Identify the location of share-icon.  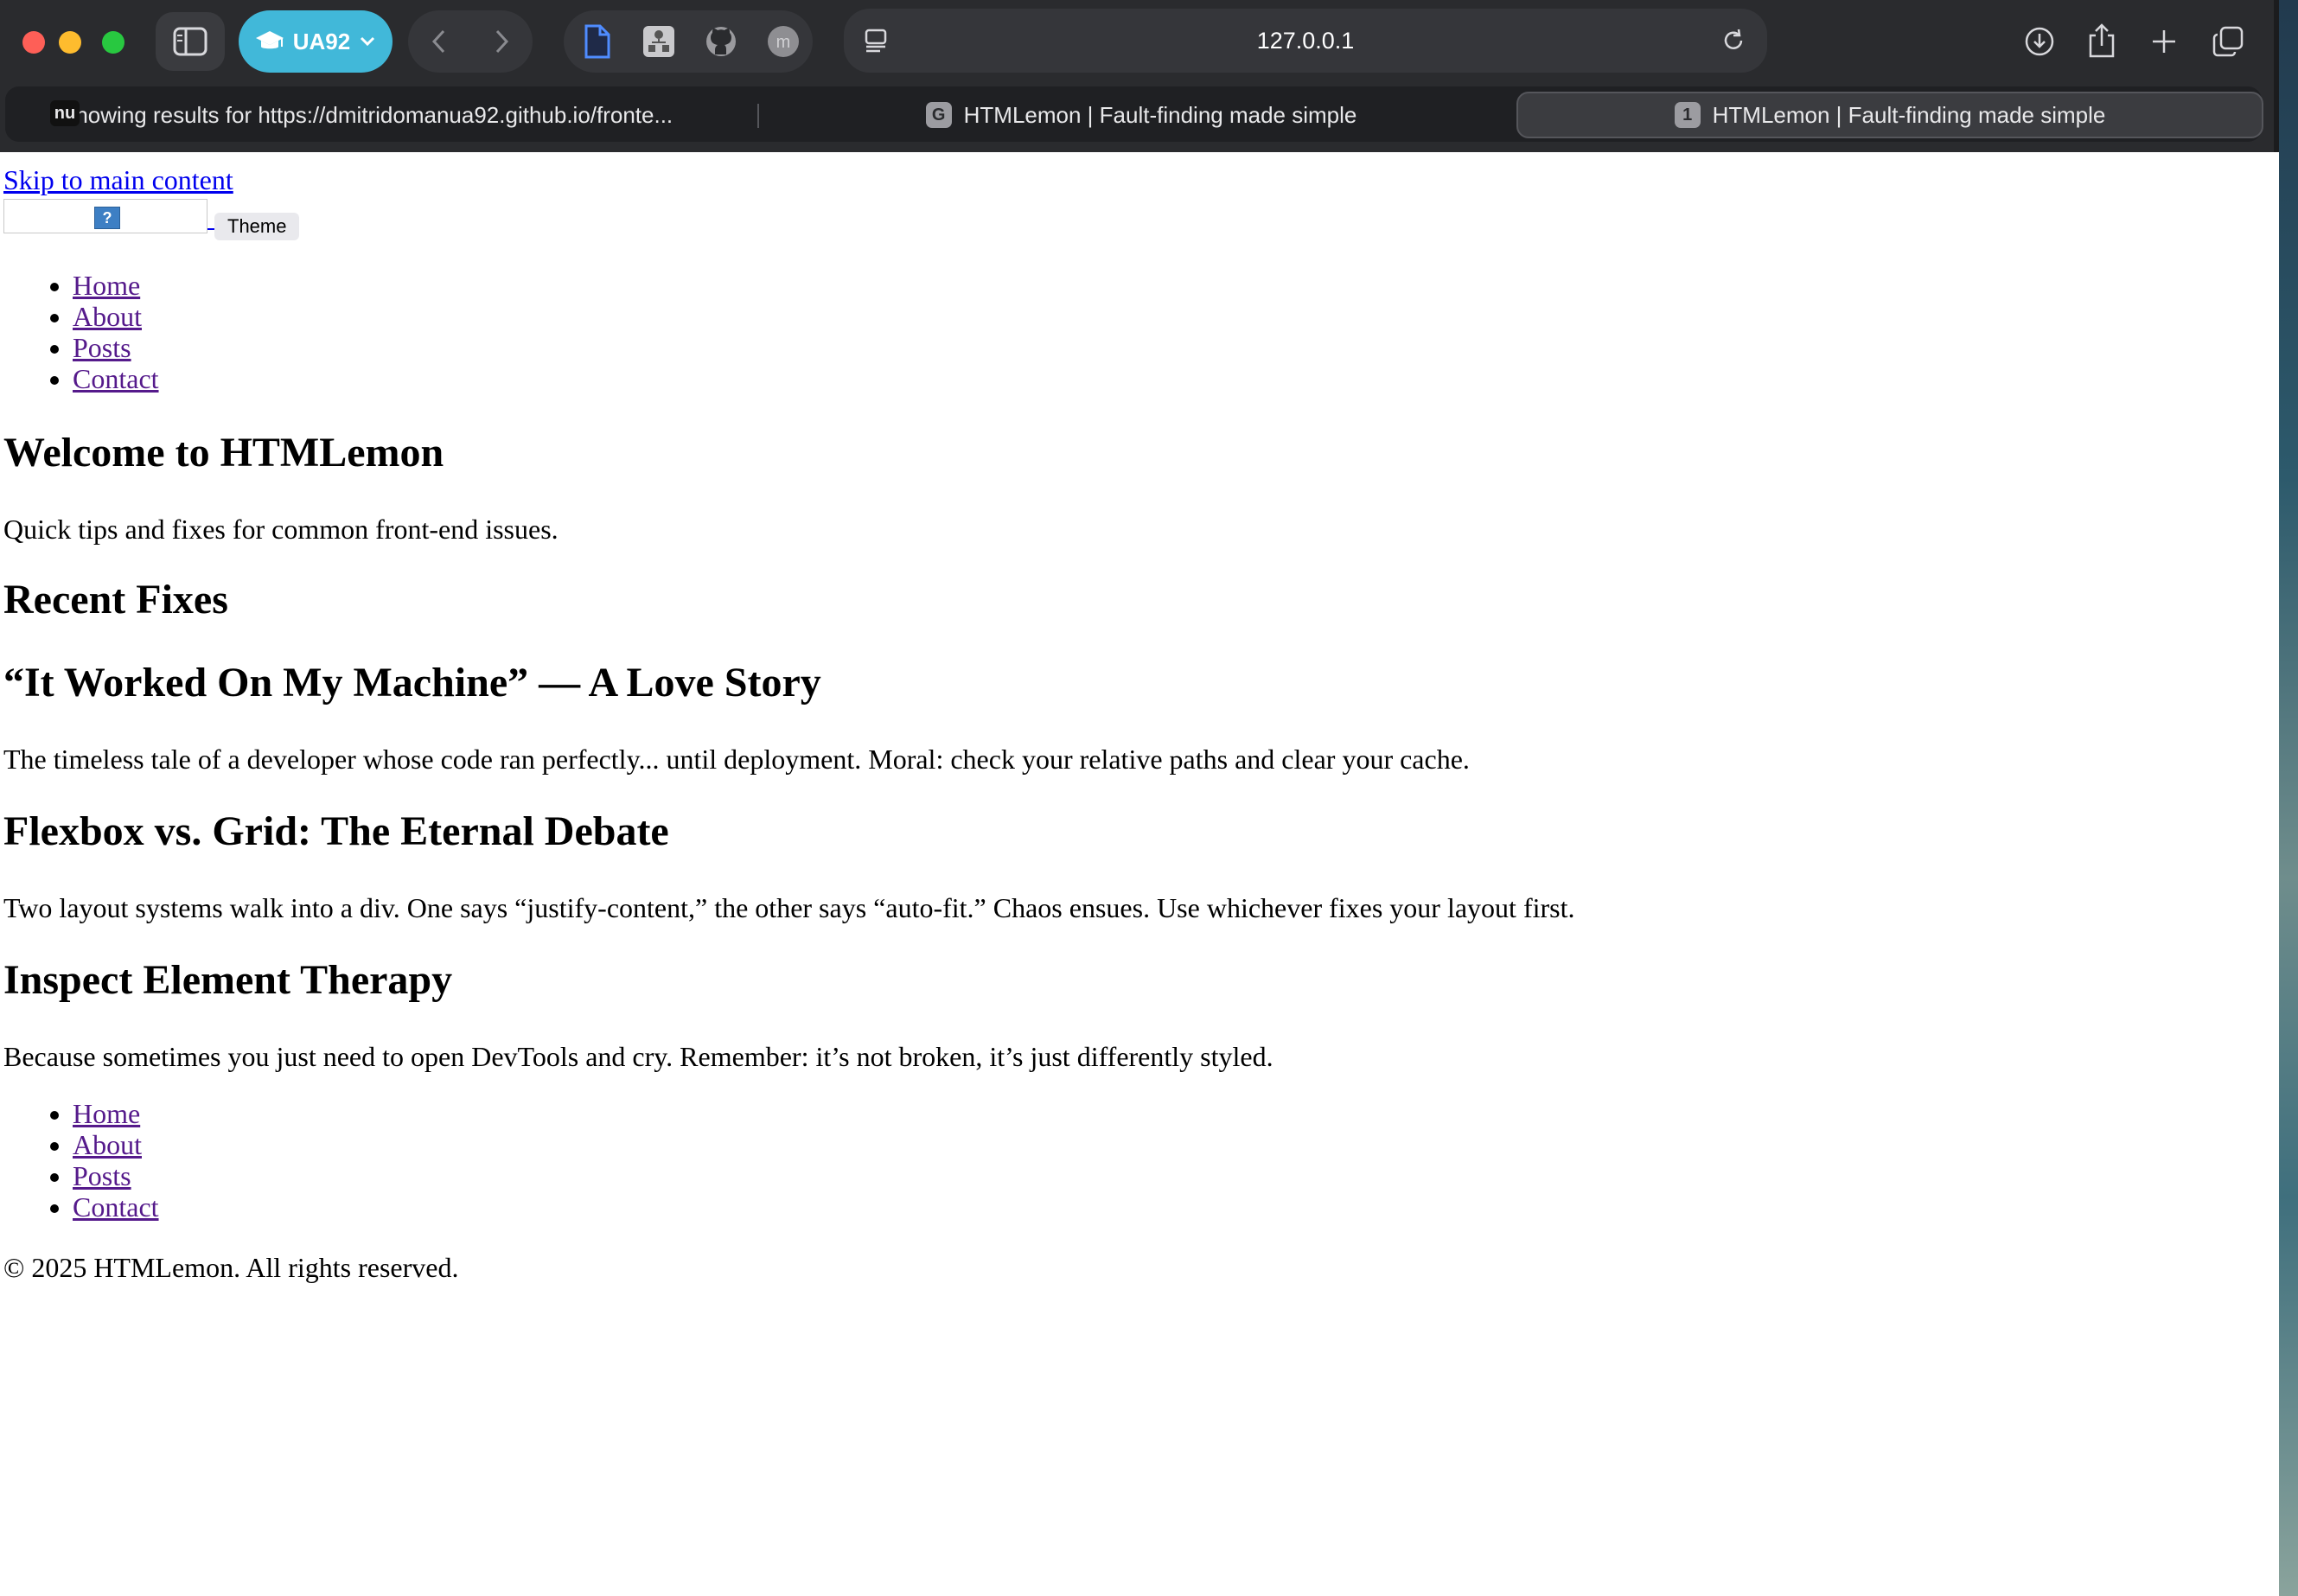
(2102, 40).